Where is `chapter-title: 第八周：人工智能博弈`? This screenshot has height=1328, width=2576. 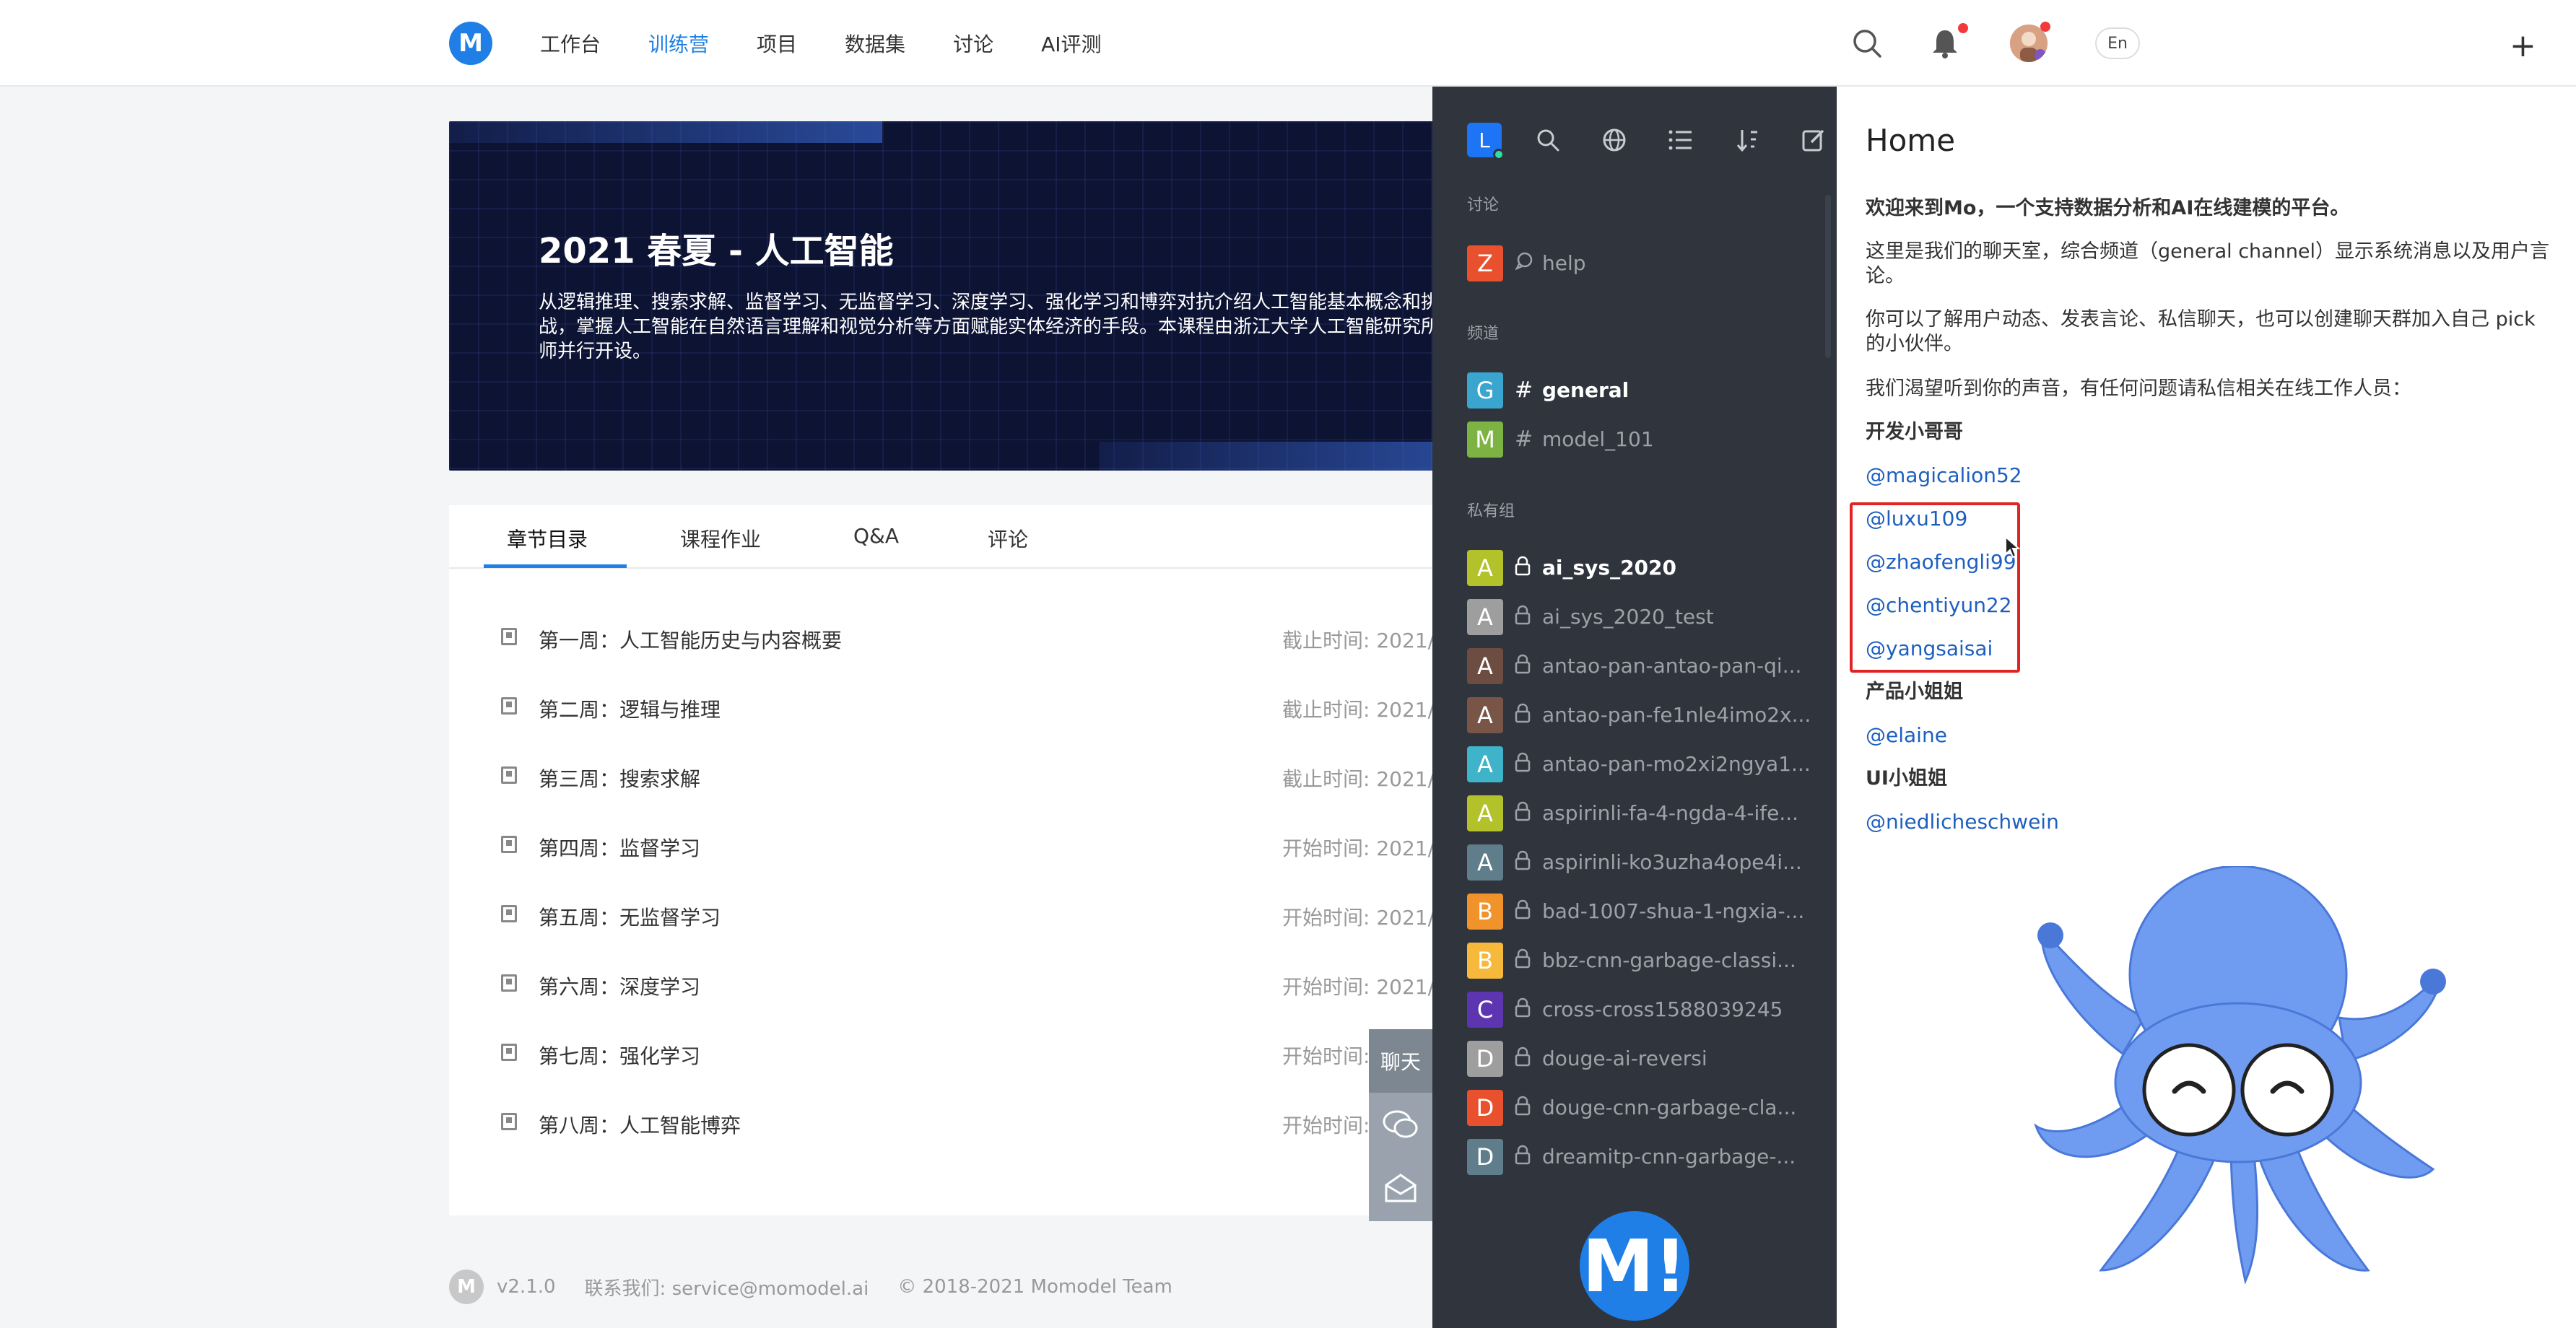
chapter-title: 第八周：人工智能博弈 is located at coordinates (640, 1125).